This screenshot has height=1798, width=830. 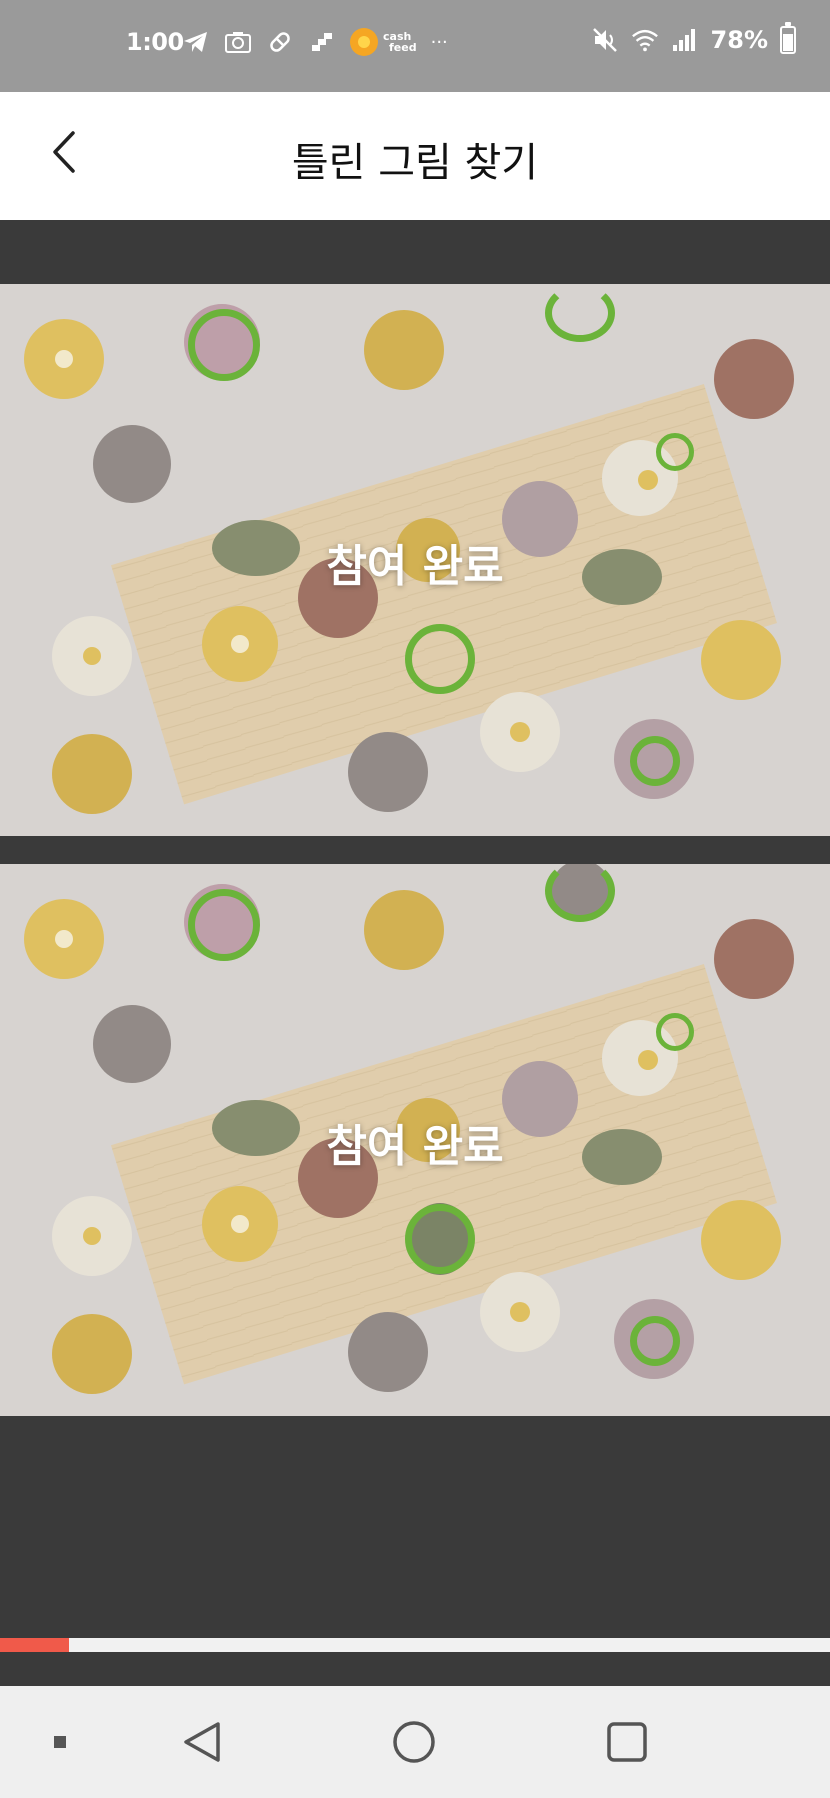 I want to click on app-header: 틀린 그림 찾기, so click(x=415, y=156).